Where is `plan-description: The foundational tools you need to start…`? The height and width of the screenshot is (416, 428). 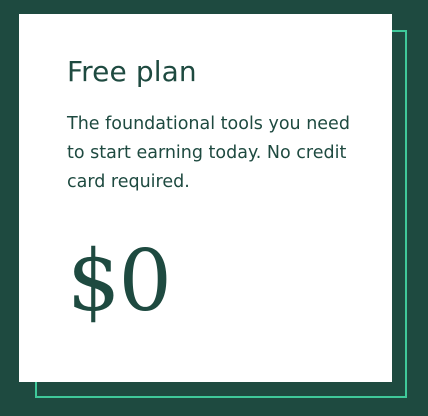
plan-description: The foundational tools you need to start… is located at coordinates (208, 153).